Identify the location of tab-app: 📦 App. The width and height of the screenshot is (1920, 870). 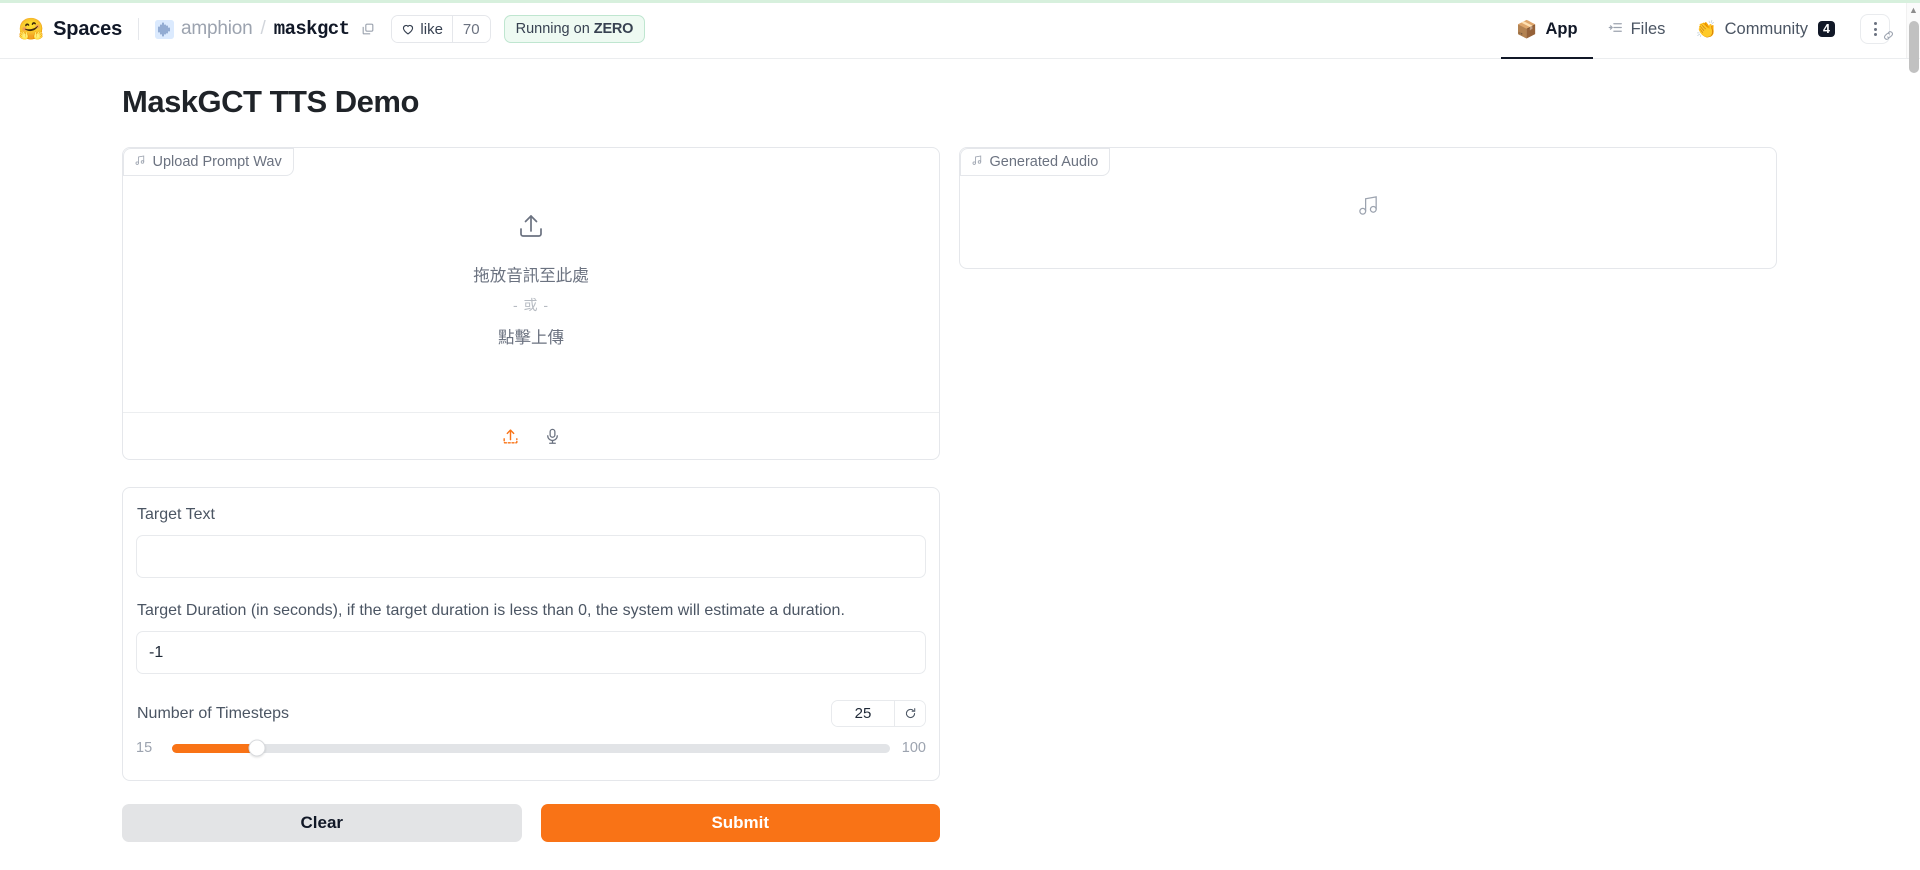
(1547, 29).